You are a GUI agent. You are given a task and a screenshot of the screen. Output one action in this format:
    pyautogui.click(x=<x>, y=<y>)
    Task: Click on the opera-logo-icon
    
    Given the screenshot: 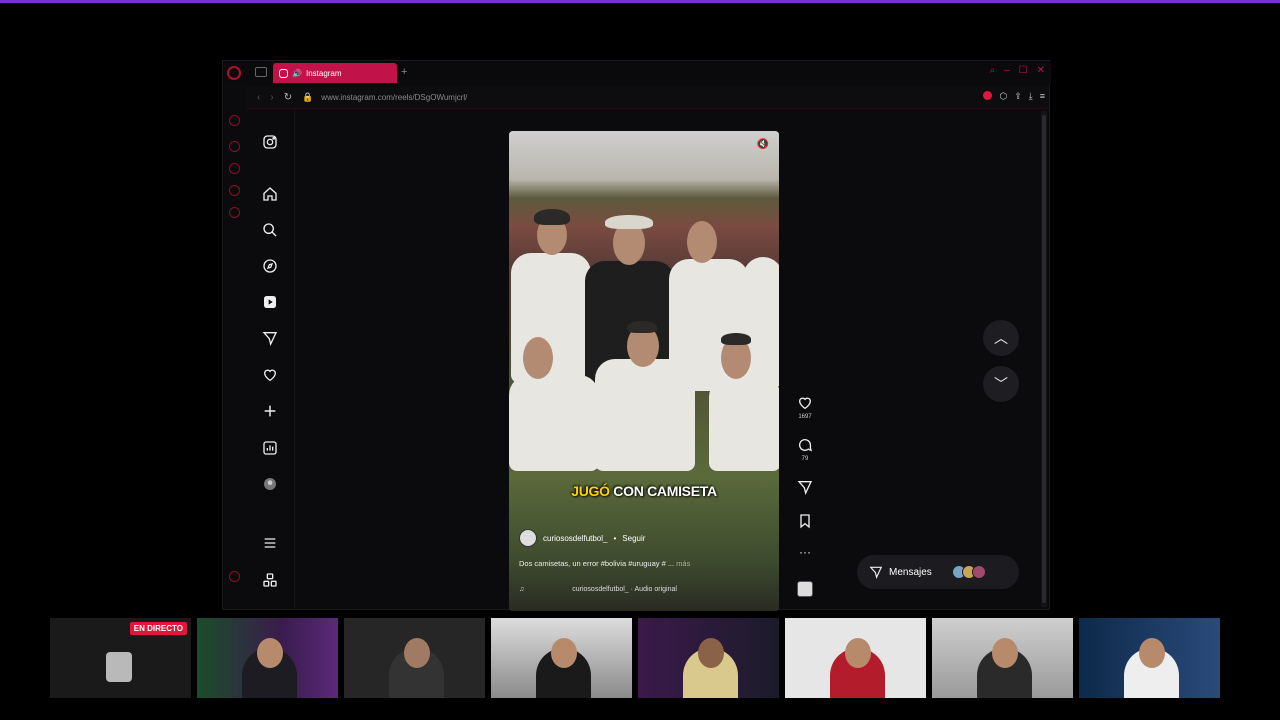 What is the action you would take?
    pyautogui.click(x=234, y=73)
    